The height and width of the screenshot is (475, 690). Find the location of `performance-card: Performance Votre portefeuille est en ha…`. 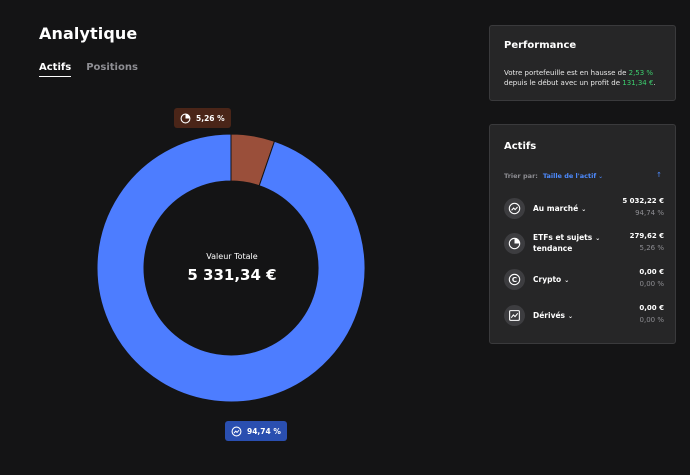

performance-card: Performance Votre portefeuille est en ha… is located at coordinates (582, 63).